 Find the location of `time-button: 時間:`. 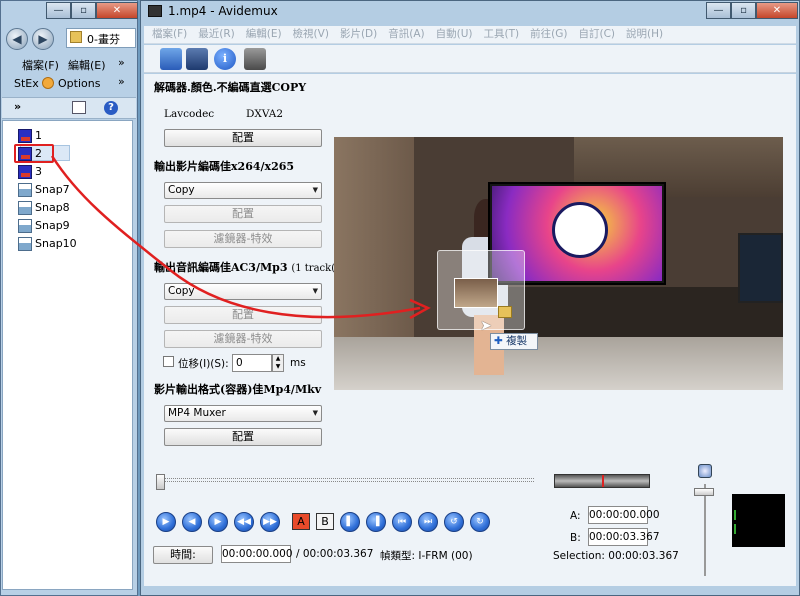

time-button: 時間: is located at coordinates (183, 555).